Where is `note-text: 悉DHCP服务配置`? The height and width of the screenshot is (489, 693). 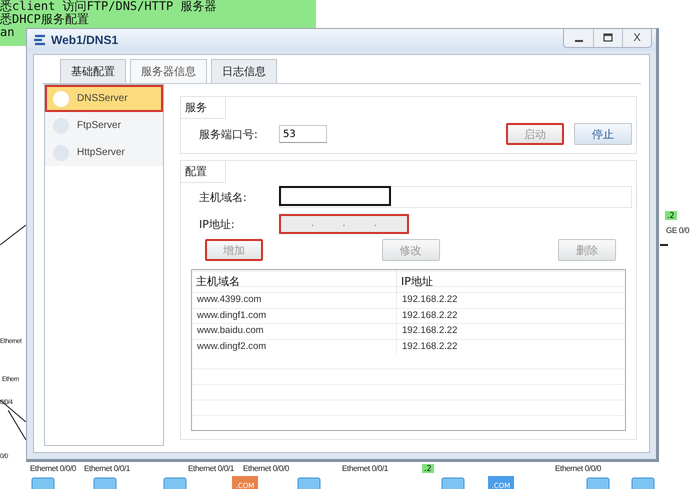 note-text: 悉DHCP服务配置 is located at coordinates (44, 19).